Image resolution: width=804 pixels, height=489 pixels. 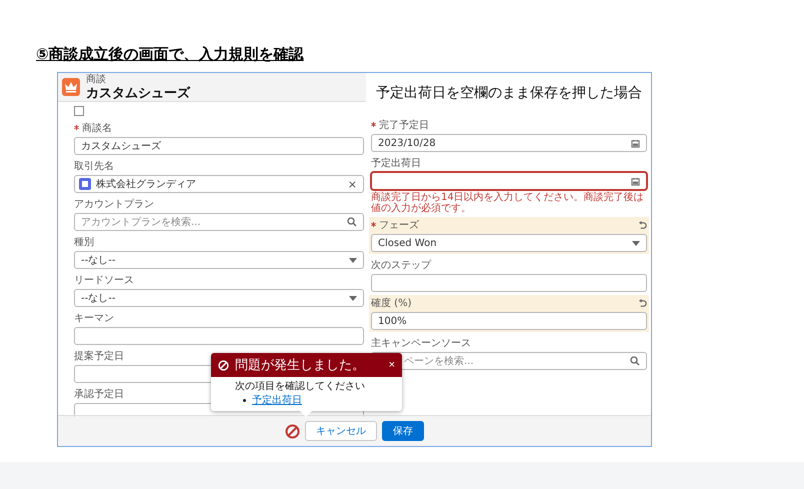 I want to click on field-label: 予定出荷日, so click(x=396, y=164).